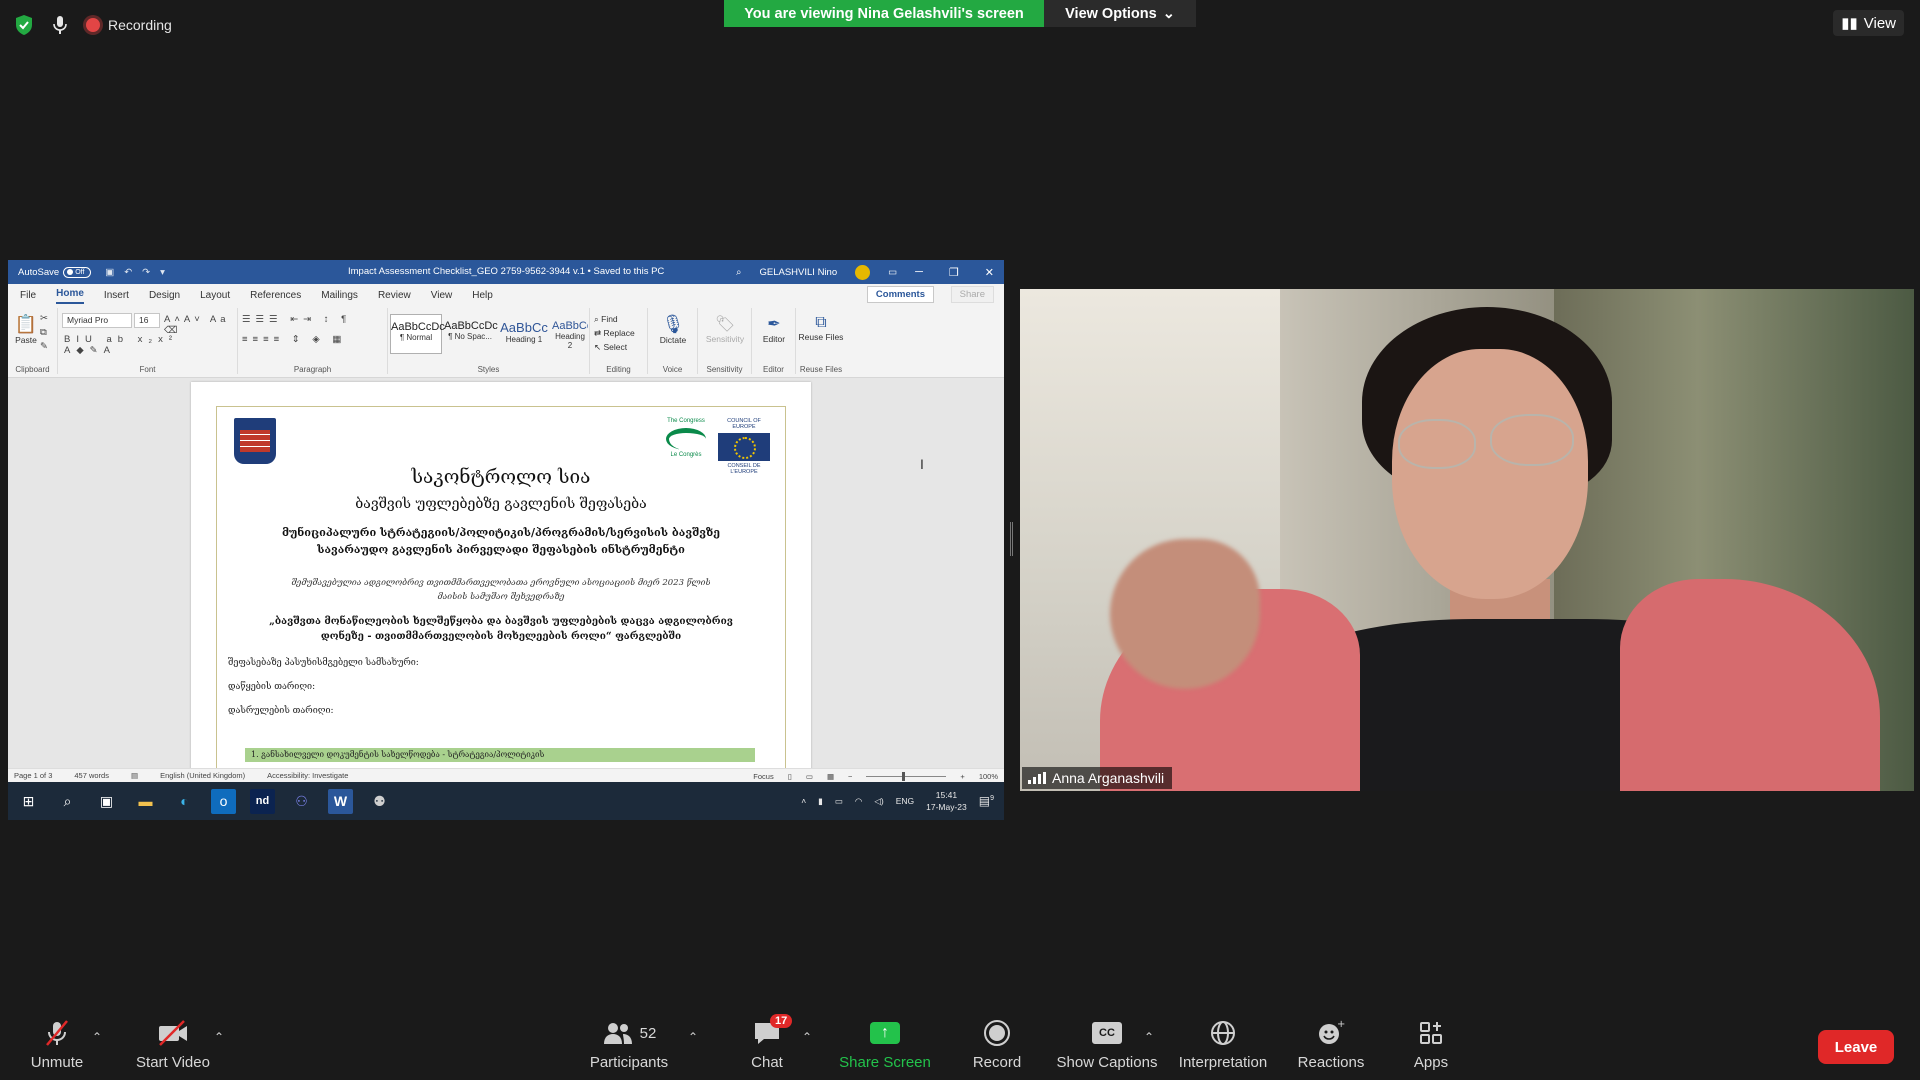  What do you see at coordinates (614, 333) in the screenshot?
I see `replace-button: ⇄ Replace` at bounding box center [614, 333].